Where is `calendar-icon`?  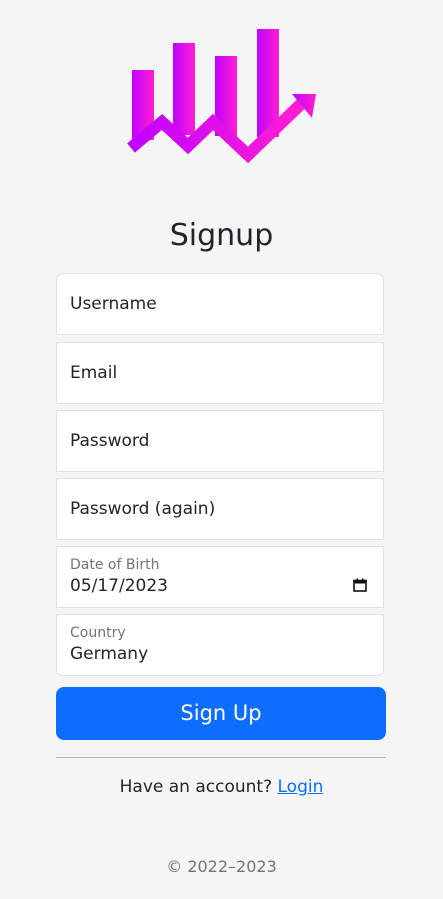
calendar-icon is located at coordinates (360, 585).